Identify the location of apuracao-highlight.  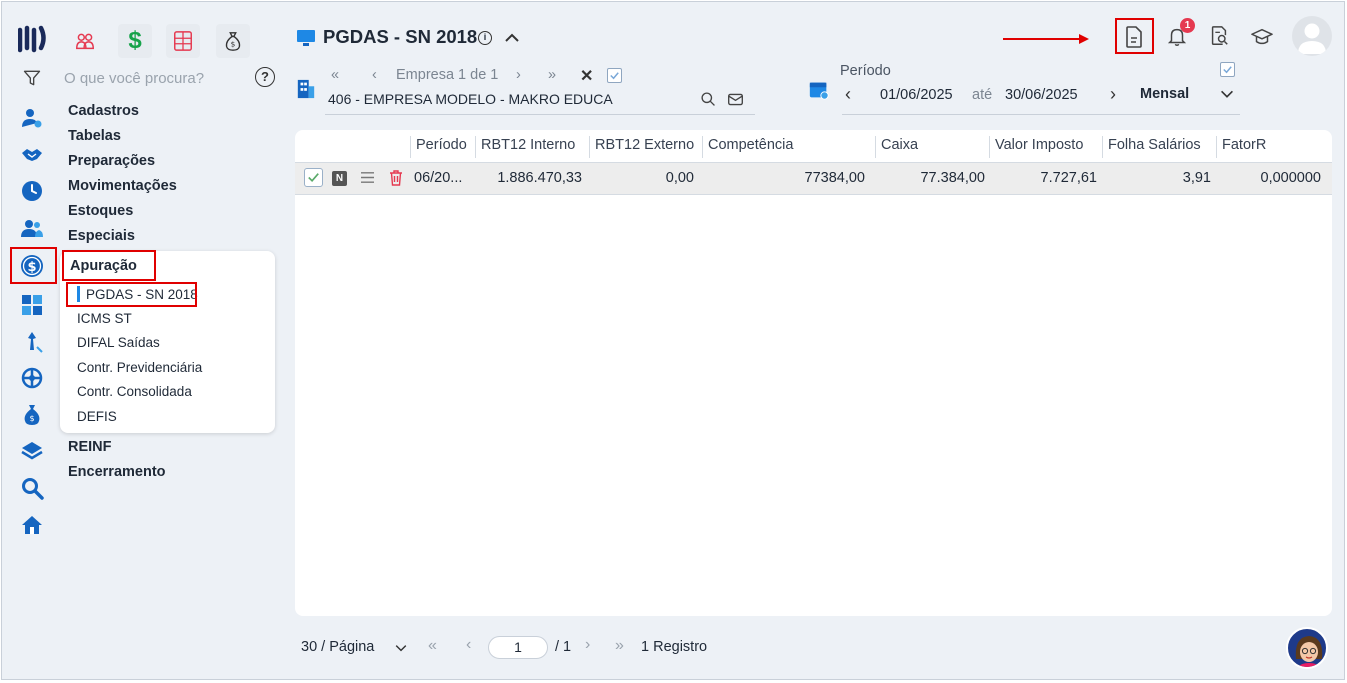
(109, 265).